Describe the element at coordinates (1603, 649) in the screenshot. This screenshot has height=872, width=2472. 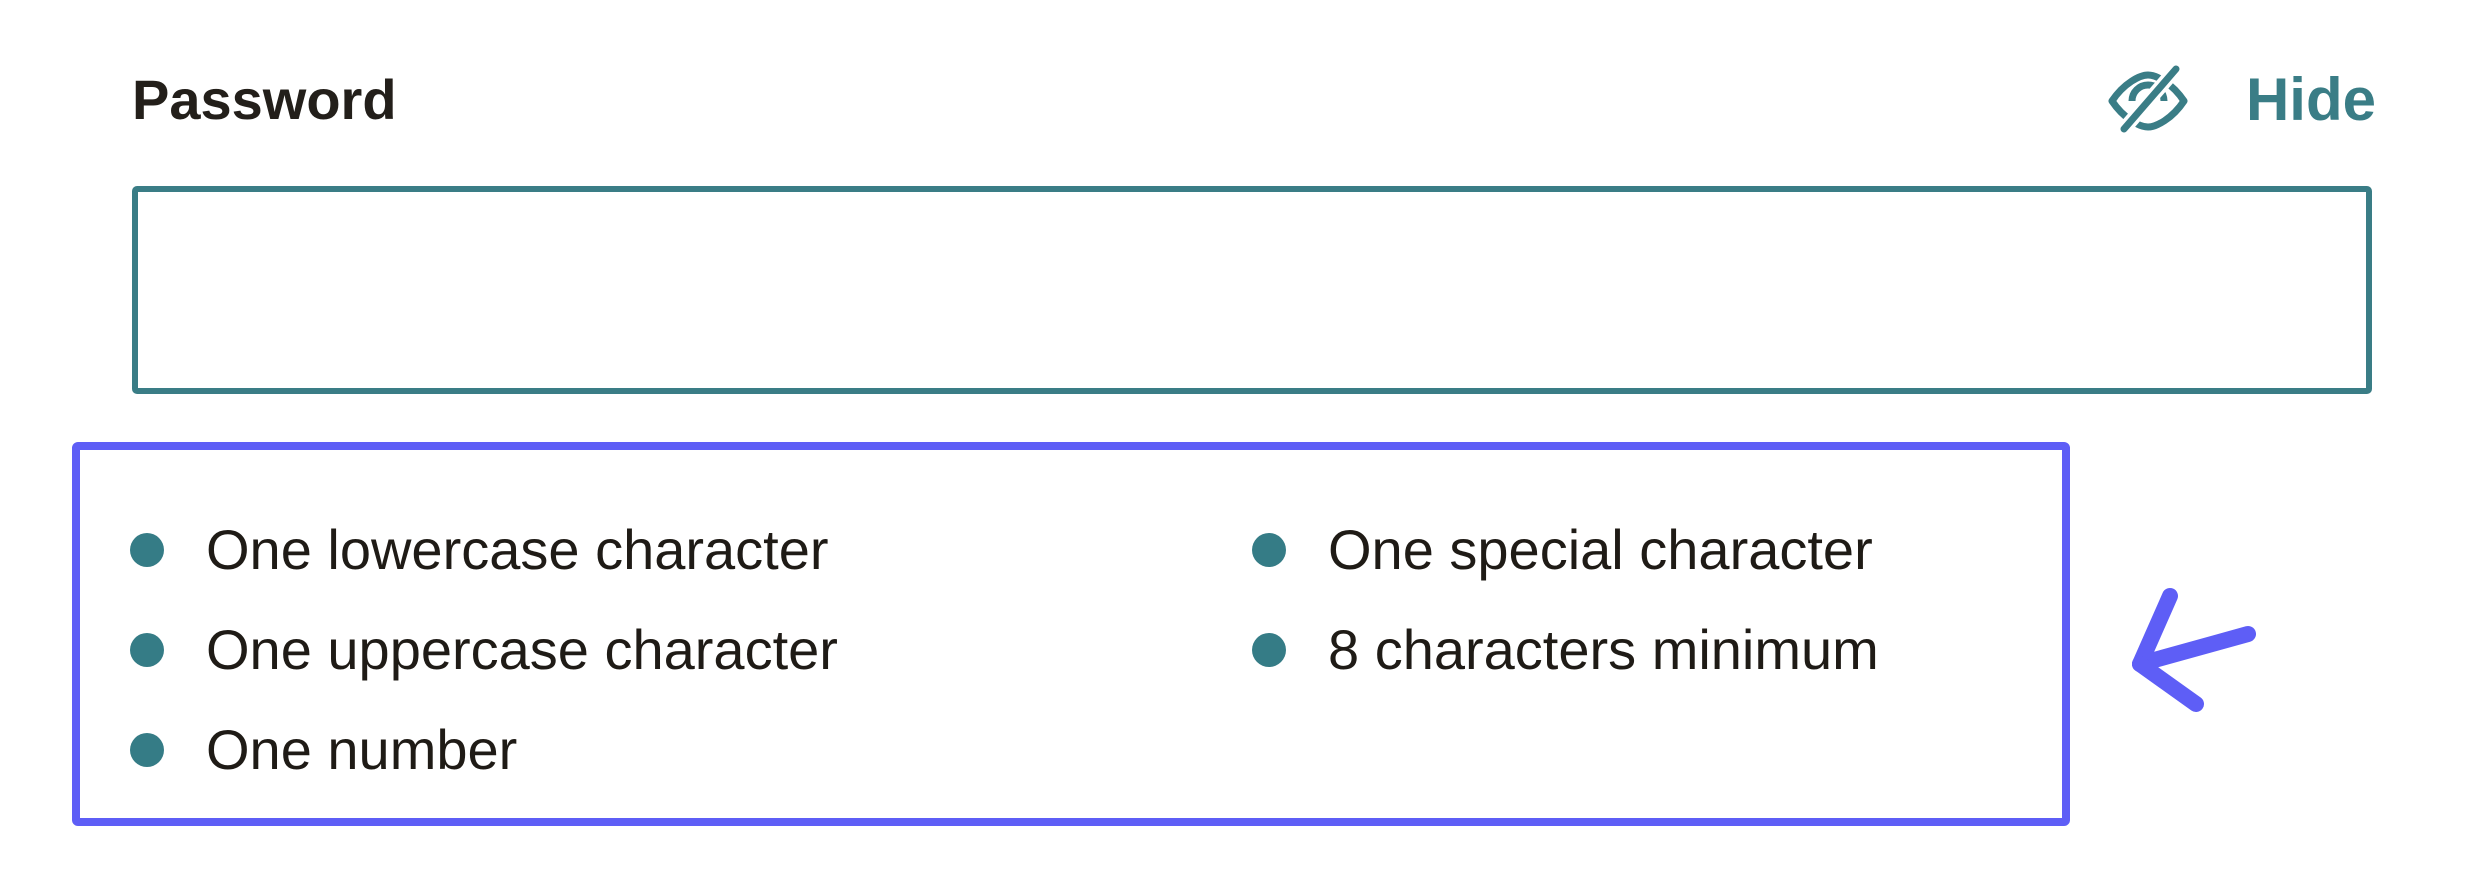
I see `requirement-text: 8 characters minimum` at that location.